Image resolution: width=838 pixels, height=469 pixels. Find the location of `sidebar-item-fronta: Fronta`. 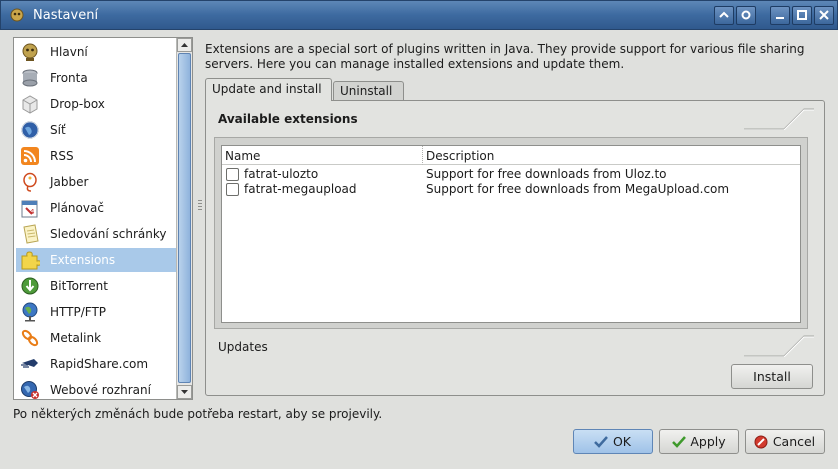

sidebar-item-fronta: Fronta is located at coordinates (96, 78).